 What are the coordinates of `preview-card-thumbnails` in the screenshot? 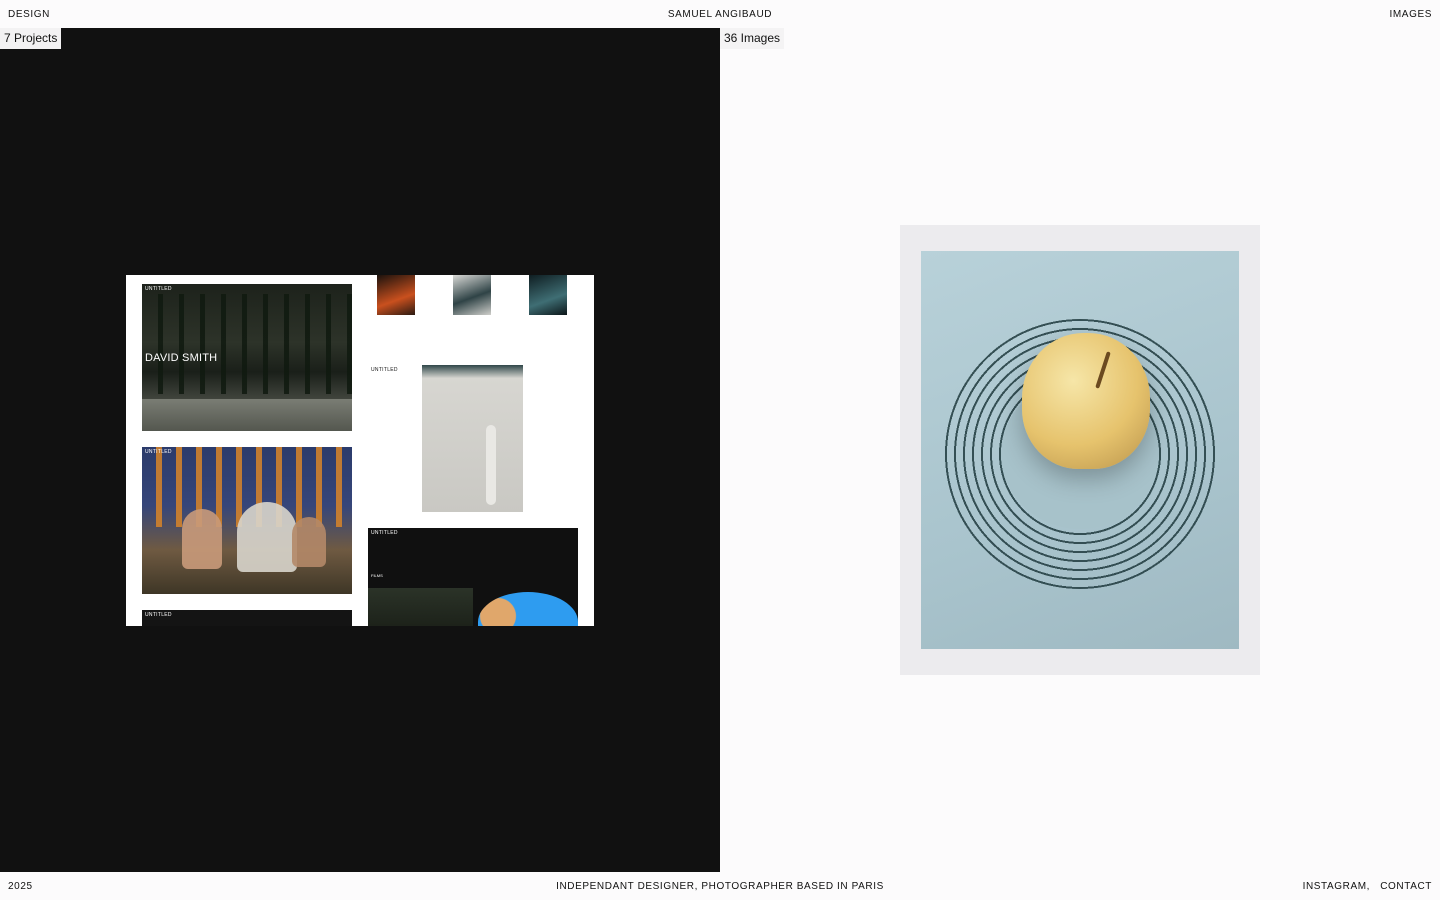 It's located at (473, 312).